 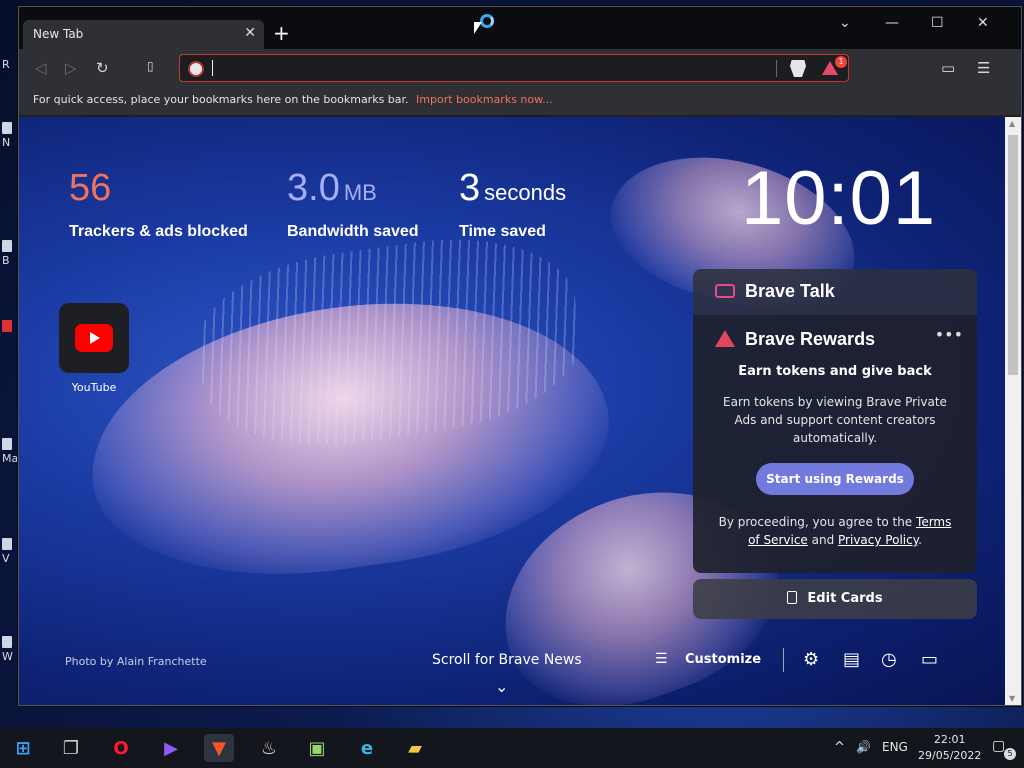 I want to click on desktop-icon-3: B, so click(x=7, y=253).